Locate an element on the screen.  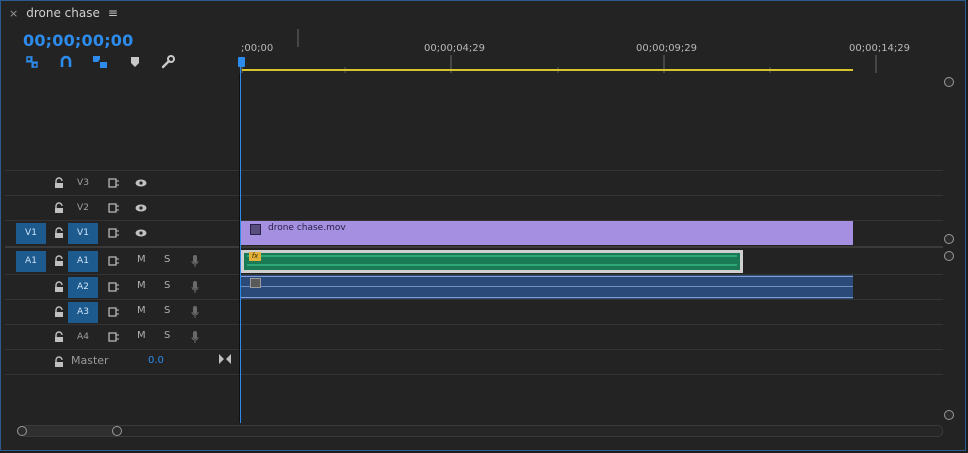
track-header-v2: V2 is located at coordinates (122, 208).